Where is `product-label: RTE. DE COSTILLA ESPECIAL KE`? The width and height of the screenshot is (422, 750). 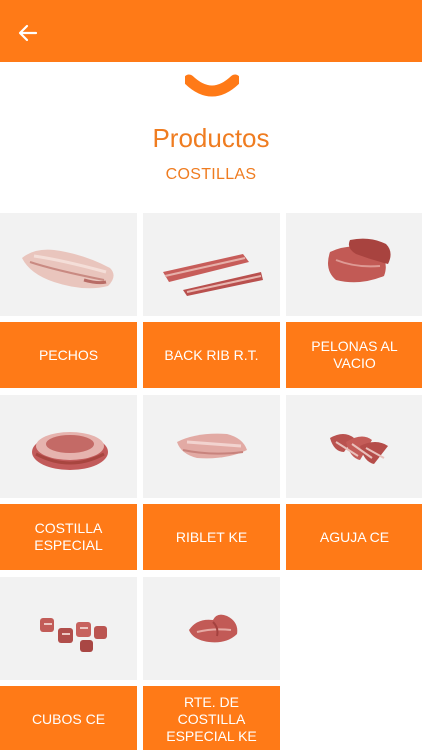
product-label: RTE. DE COSTILLA ESPECIAL KE is located at coordinates (211, 718).